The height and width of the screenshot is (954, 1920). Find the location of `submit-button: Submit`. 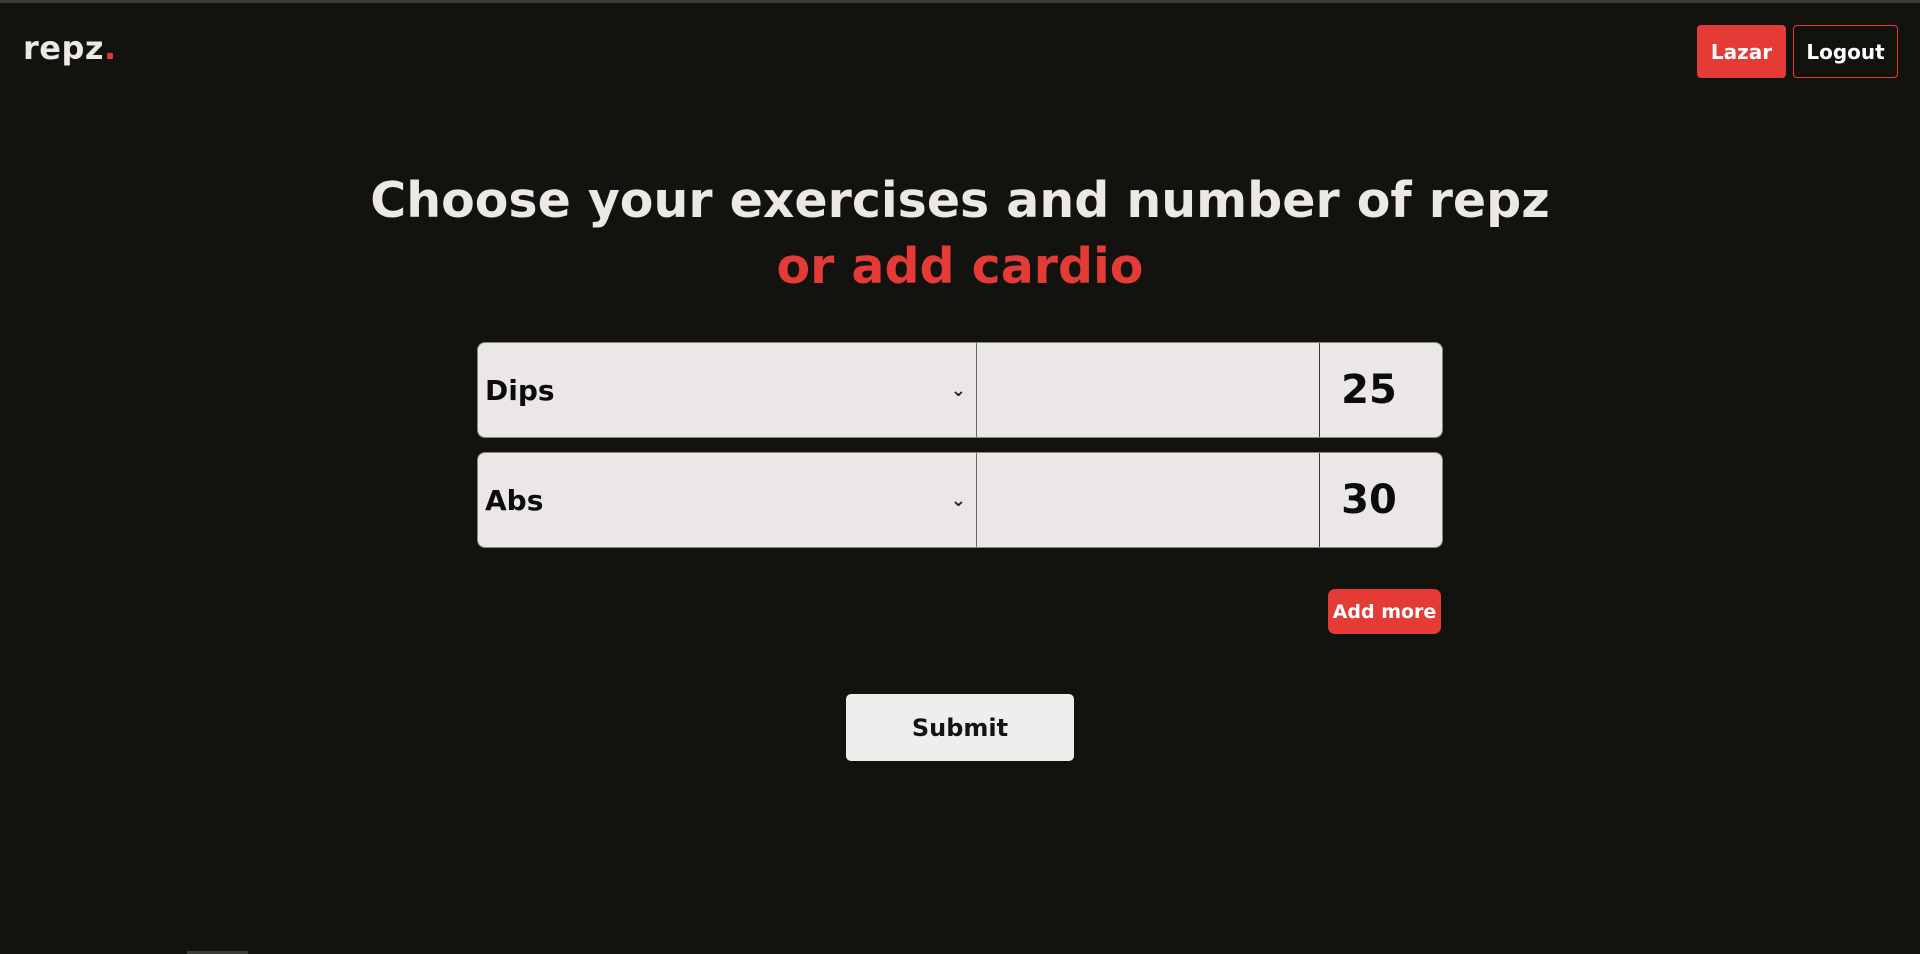

submit-button: Submit is located at coordinates (960, 727).